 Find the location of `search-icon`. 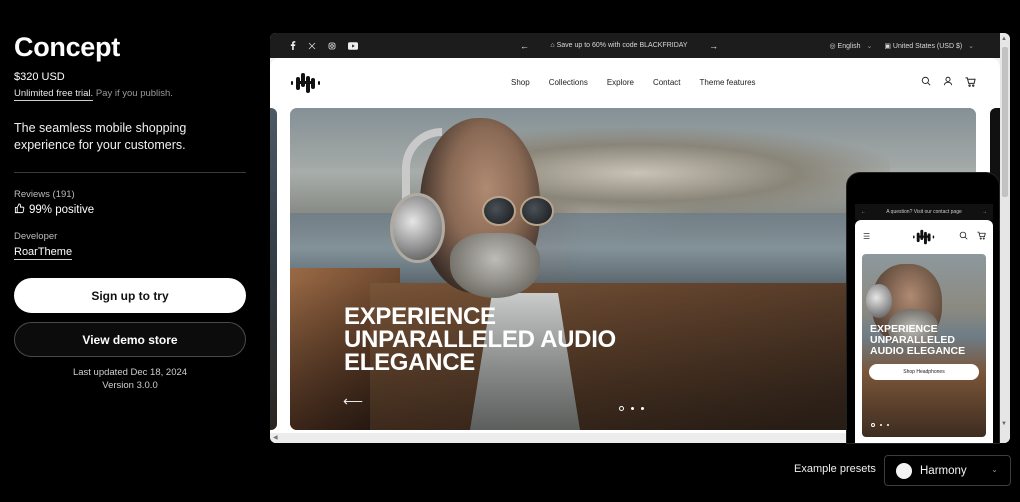

search-icon is located at coordinates (926, 82).